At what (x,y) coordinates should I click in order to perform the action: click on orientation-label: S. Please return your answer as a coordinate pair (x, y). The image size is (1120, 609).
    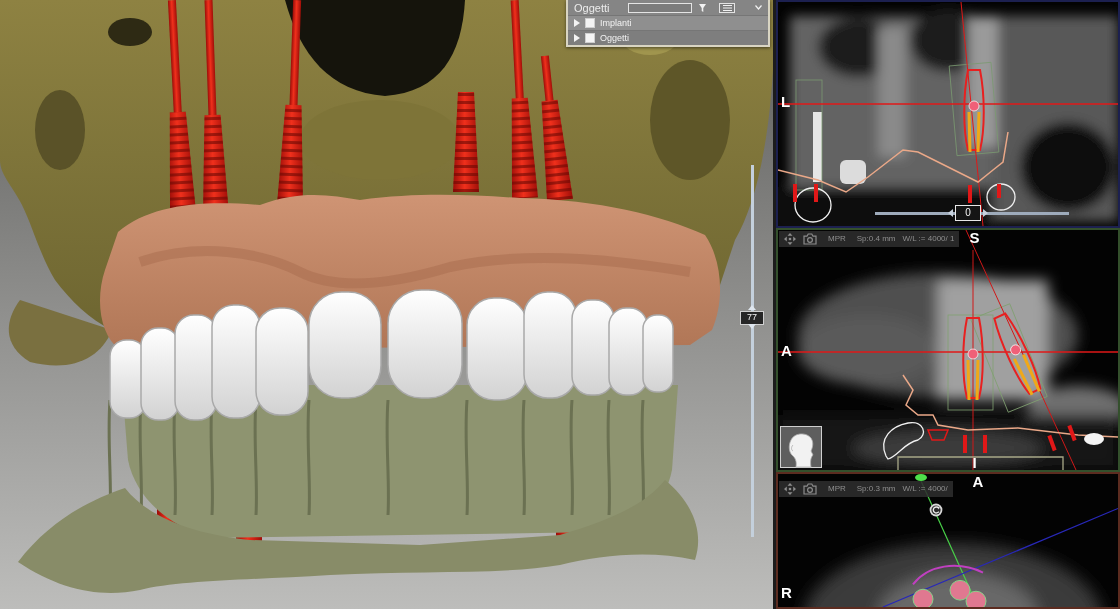
    Looking at the image, I should click on (974, 237).